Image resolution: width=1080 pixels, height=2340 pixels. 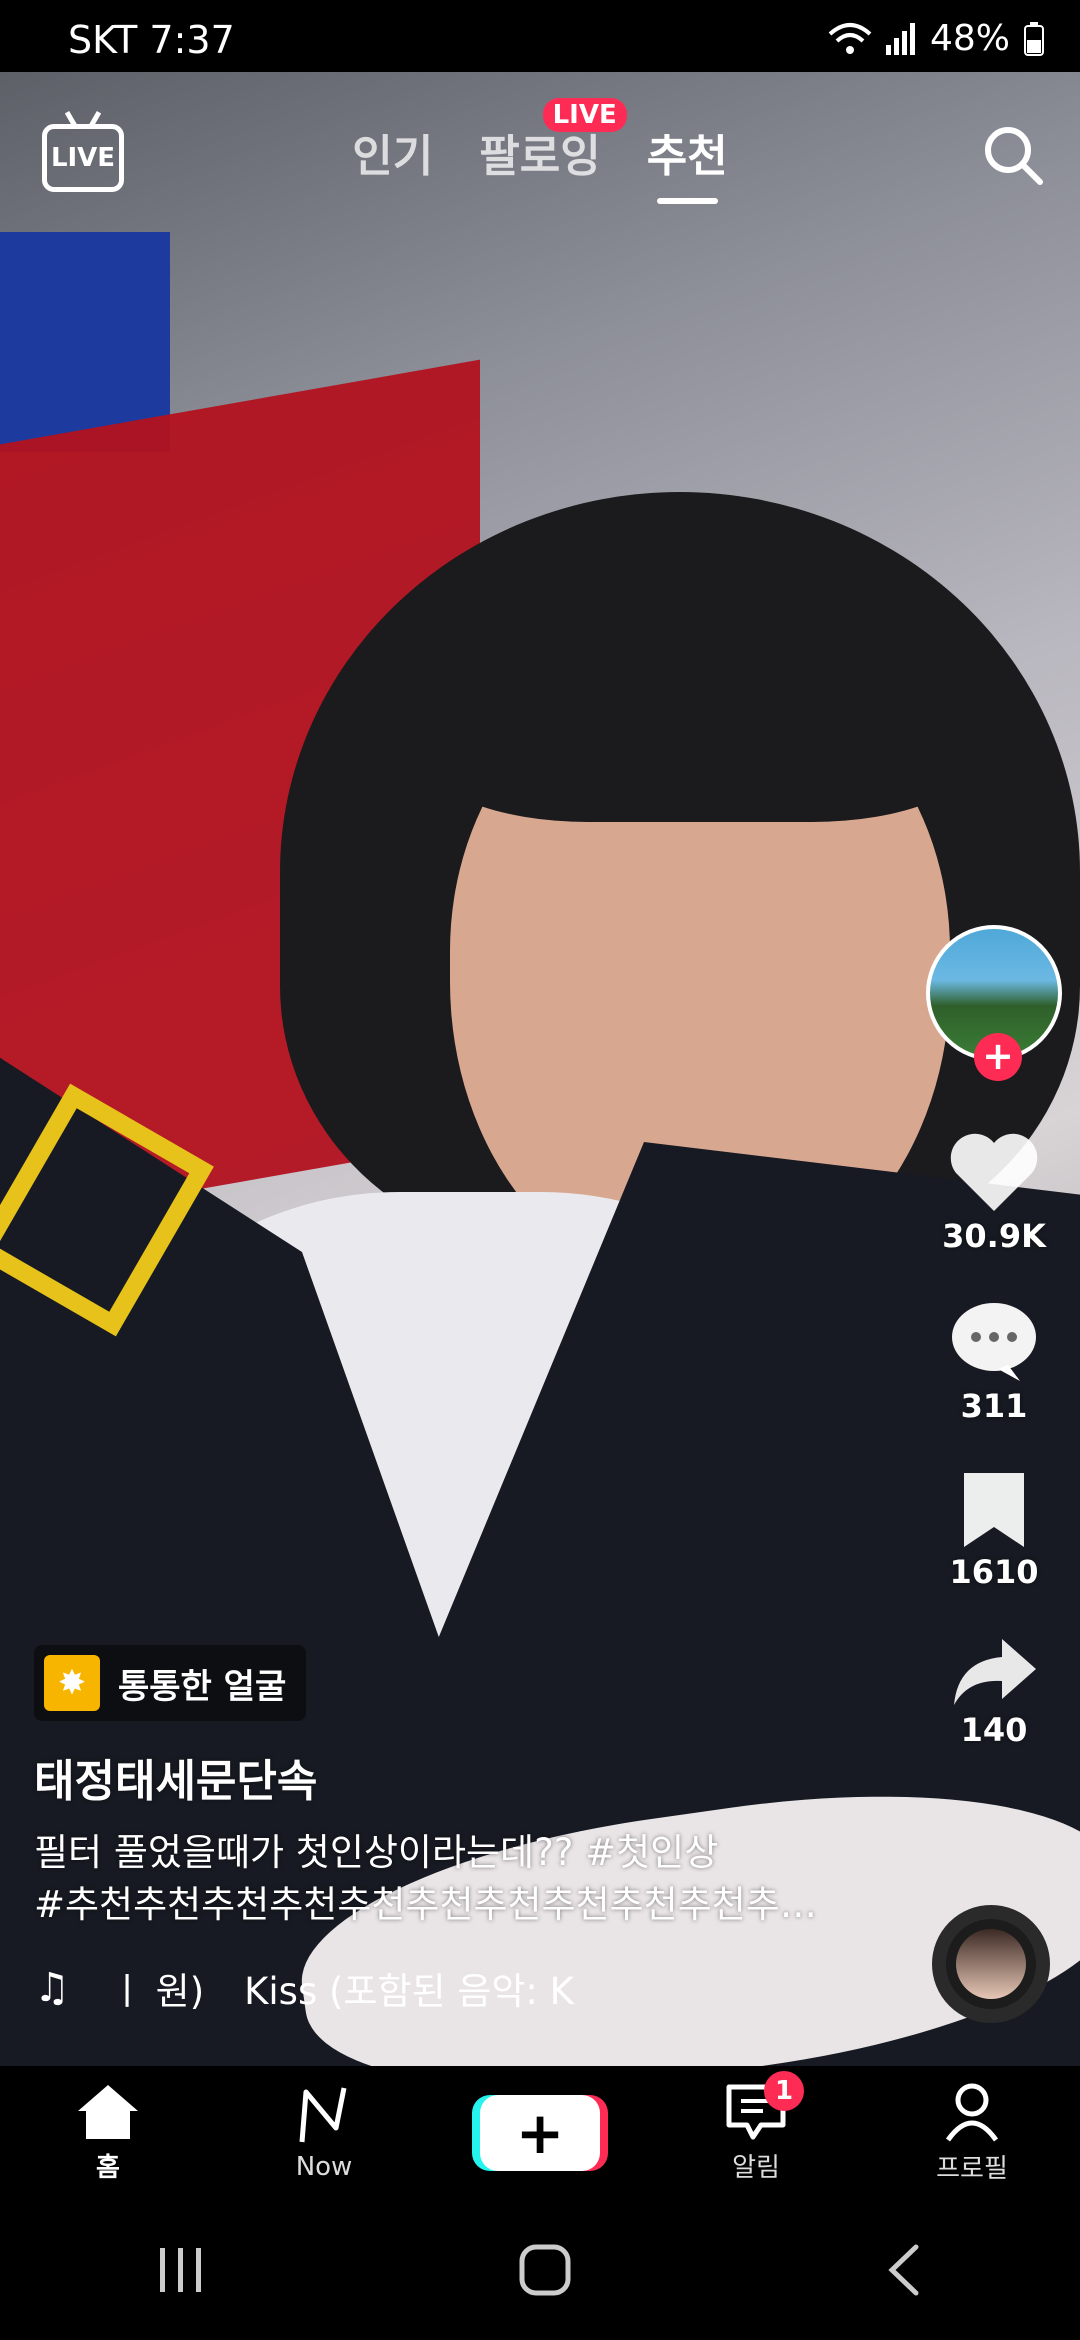 I want to click on tab-following: 팔로잉 LIVE, so click(x=553, y=141).